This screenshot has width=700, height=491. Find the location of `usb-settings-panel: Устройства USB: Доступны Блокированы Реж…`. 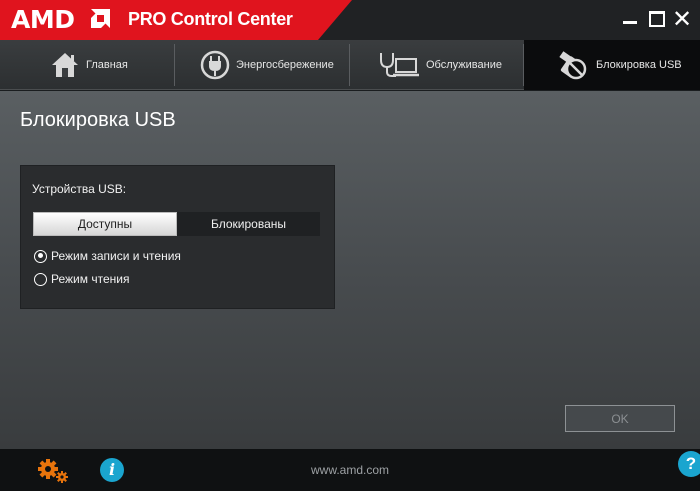

usb-settings-panel: Устройства USB: Доступны Блокированы Реж… is located at coordinates (177, 237).